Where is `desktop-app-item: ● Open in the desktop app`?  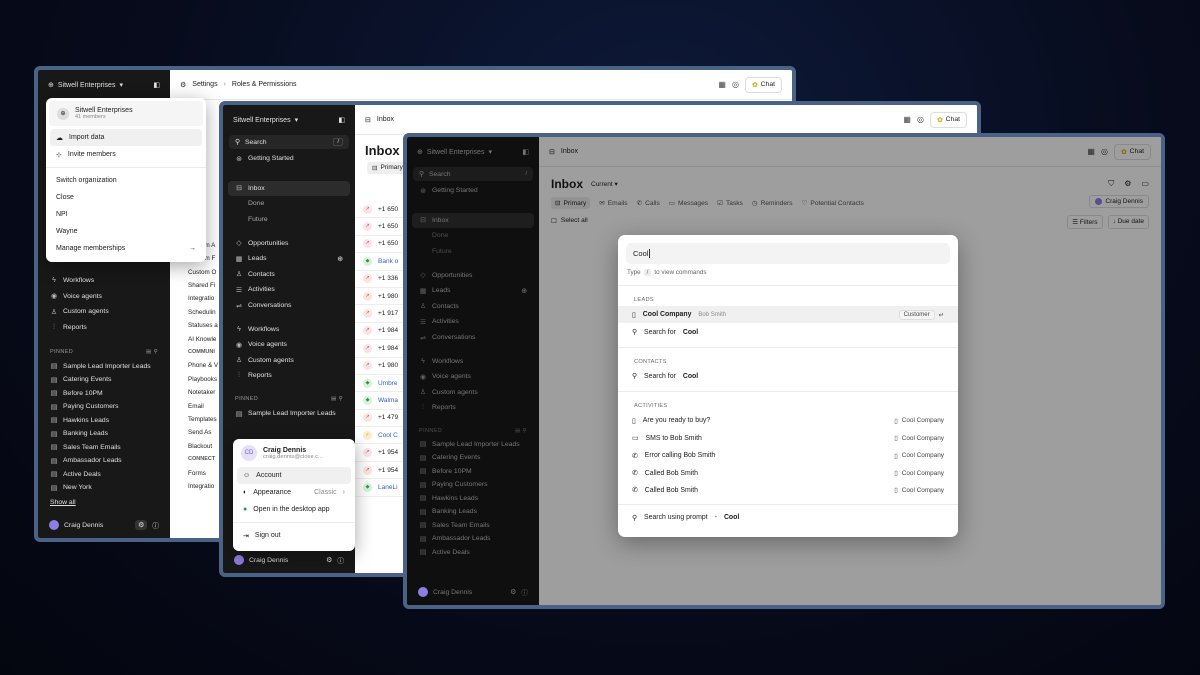 desktop-app-item: ● Open in the desktop app is located at coordinates (294, 509).